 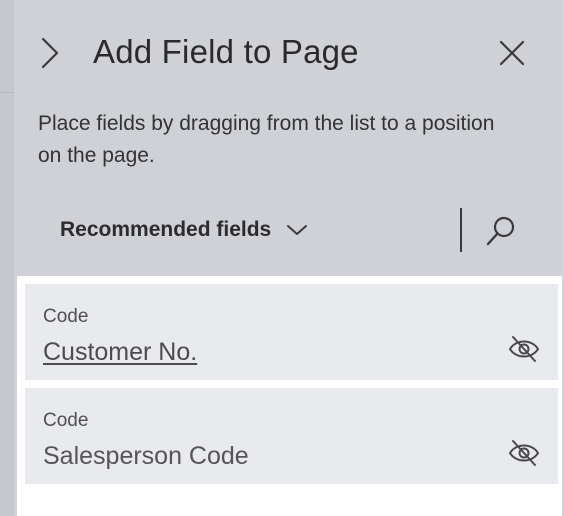 What do you see at coordinates (461, 230) in the screenshot?
I see `filter-divider` at bounding box center [461, 230].